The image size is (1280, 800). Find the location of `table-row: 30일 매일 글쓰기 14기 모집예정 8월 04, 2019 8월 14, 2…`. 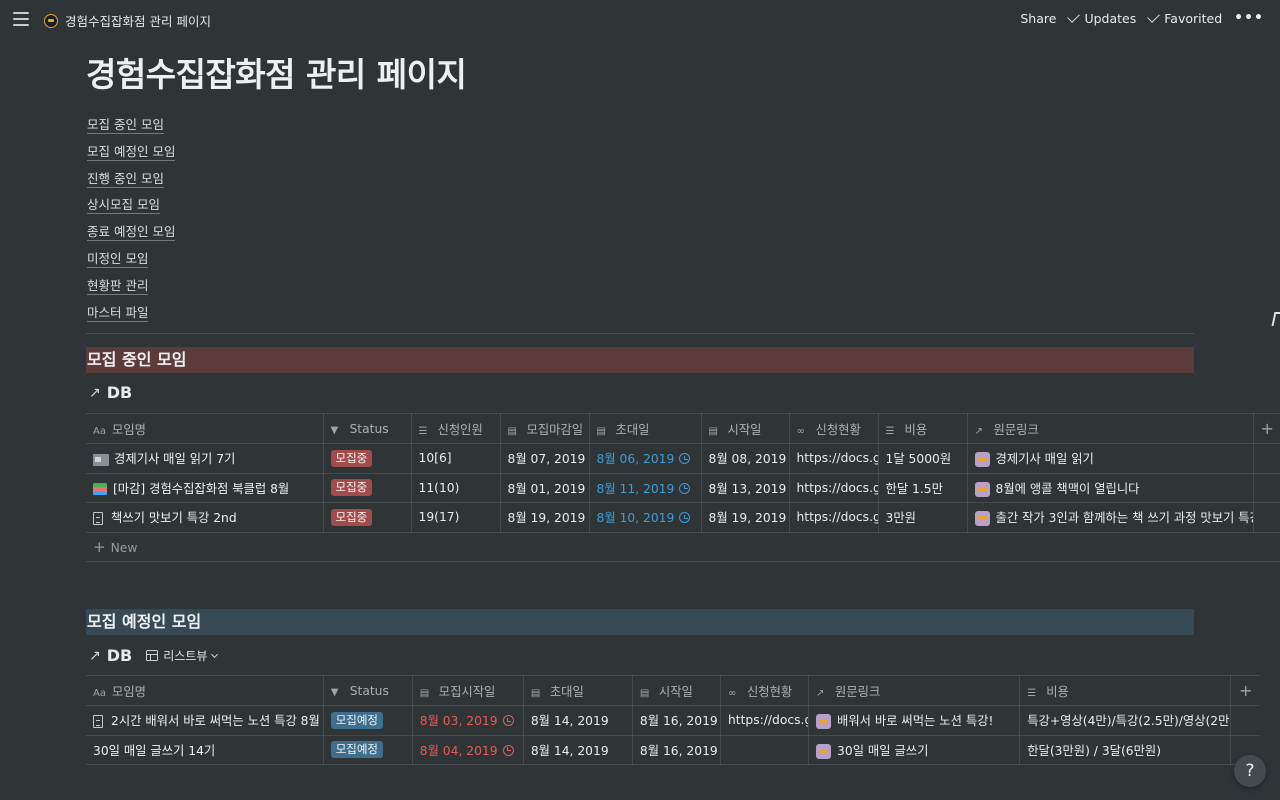

table-row: 30일 매일 글쓰기 14기 모집예정 8월 04, 2019 8월 14, 2… is located at coordinates (673, 749).